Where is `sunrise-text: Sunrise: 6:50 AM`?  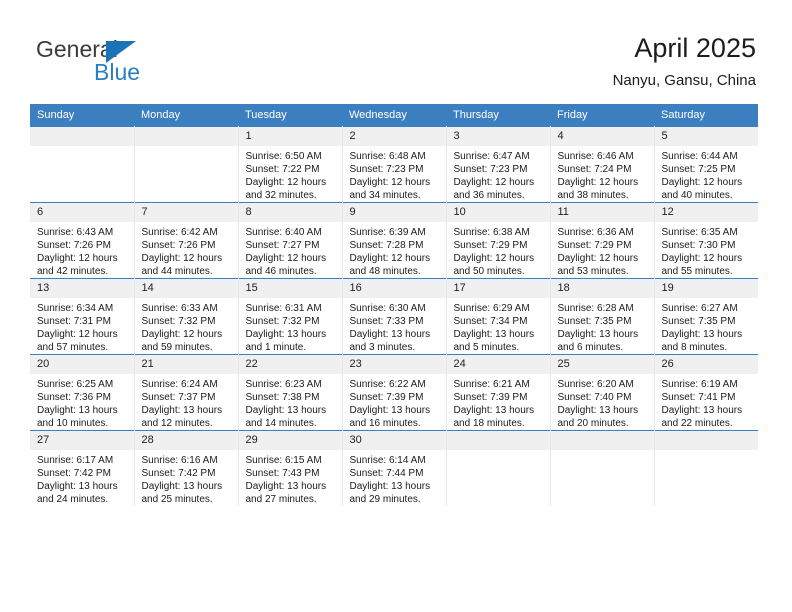
sunrise-text: Sunrise: 6:50 AM is located at coordinates (283, 156).